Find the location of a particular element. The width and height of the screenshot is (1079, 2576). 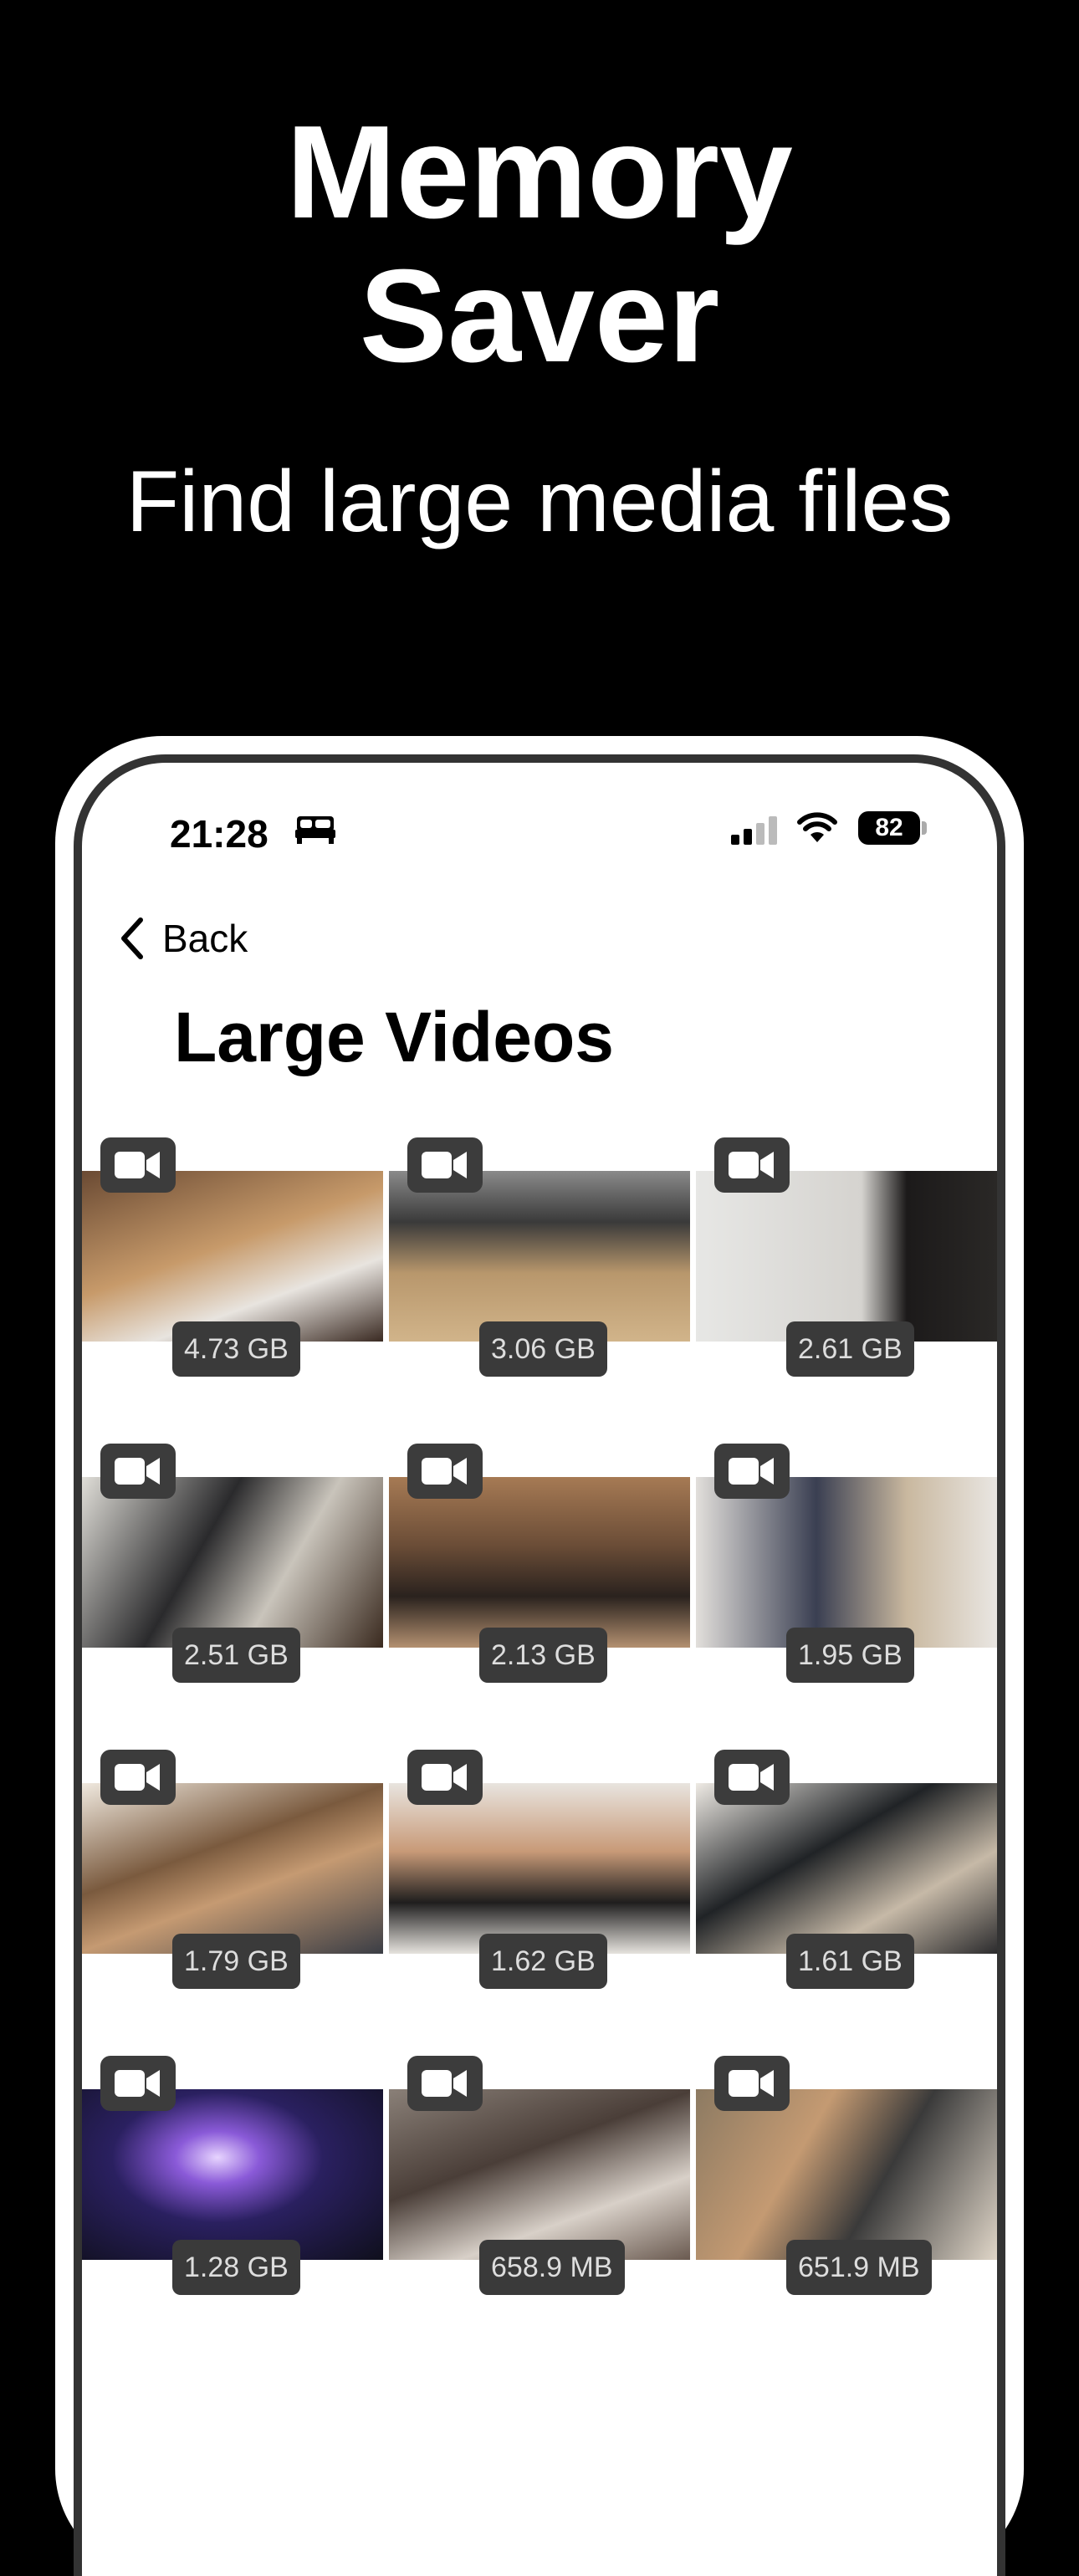

file-size-badge: 3.06 GB is located at coordinates (543, 1349).